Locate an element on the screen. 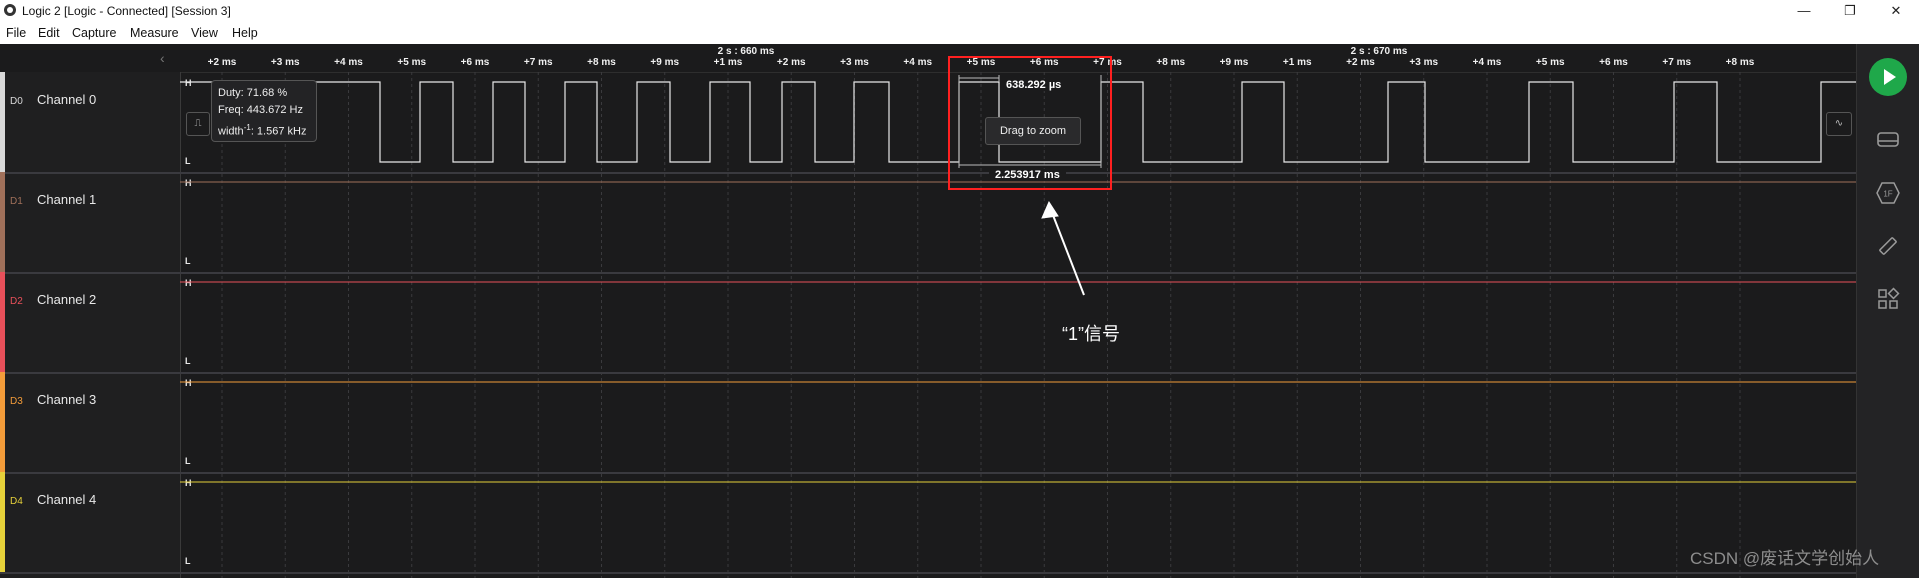  timeline-major-label: 2 s : 660 ms is located at coordinates (746, 51).